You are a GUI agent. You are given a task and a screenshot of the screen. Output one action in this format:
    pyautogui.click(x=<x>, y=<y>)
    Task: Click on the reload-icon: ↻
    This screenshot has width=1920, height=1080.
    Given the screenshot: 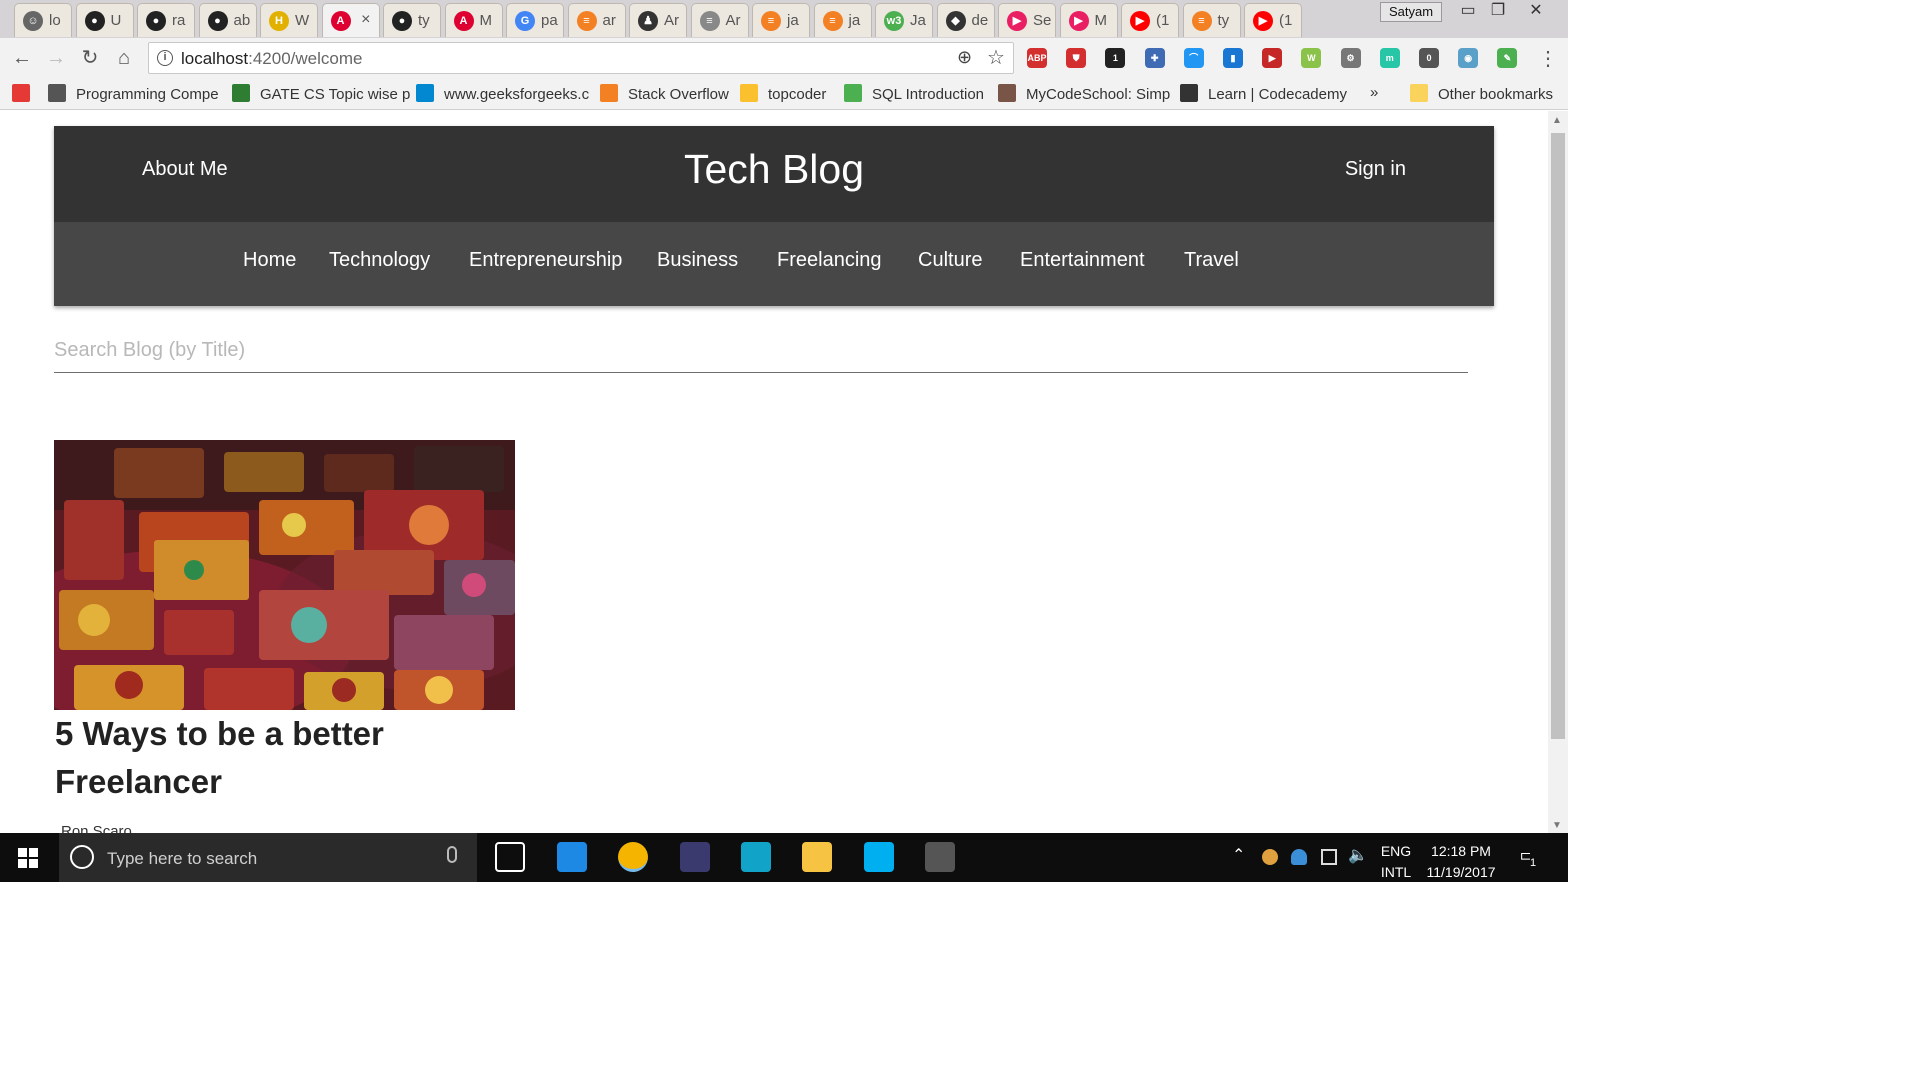 What is the action you would take?
    pyautogui.click(x=90, y=58)
    